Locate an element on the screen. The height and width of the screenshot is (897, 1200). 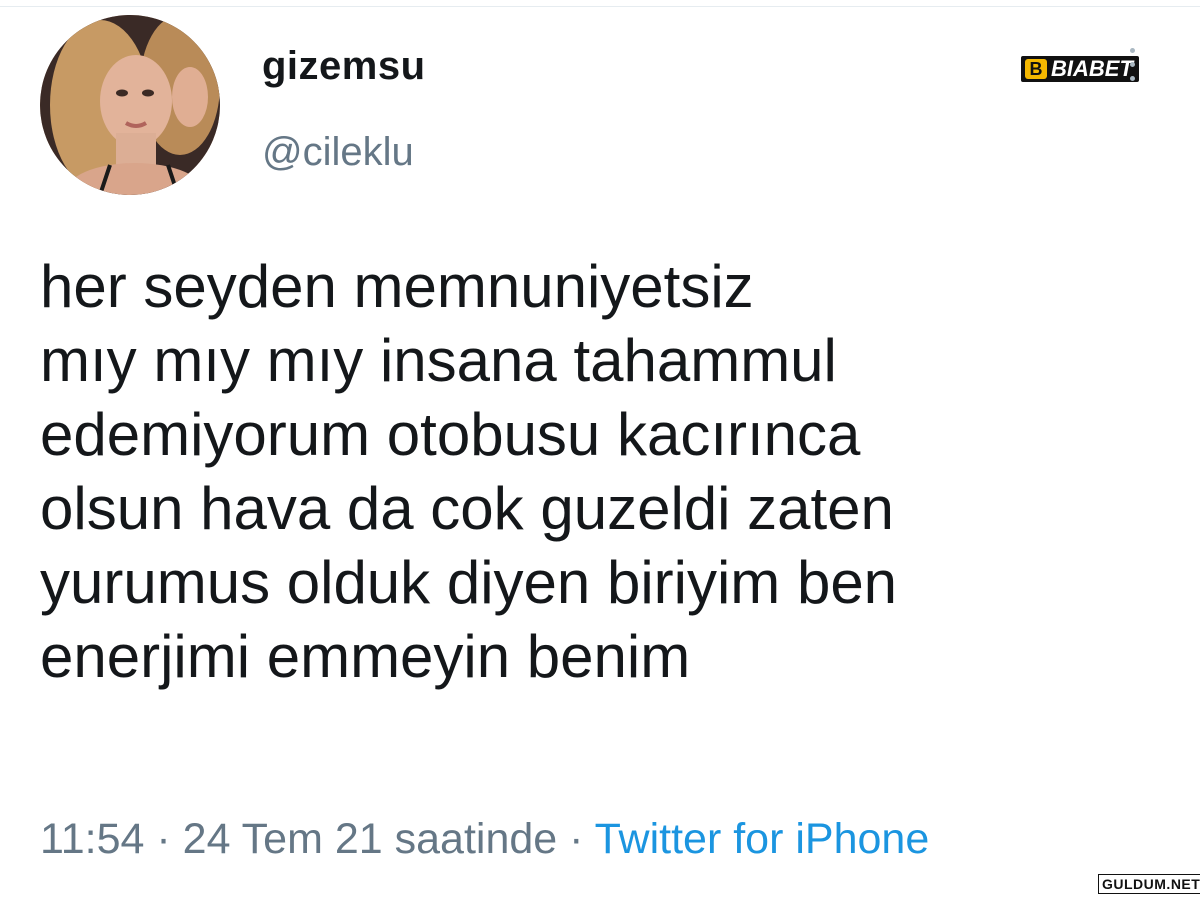
tweet-text-line: mıy mıy mıy insana tahammul is located at coordinates (438, 360).